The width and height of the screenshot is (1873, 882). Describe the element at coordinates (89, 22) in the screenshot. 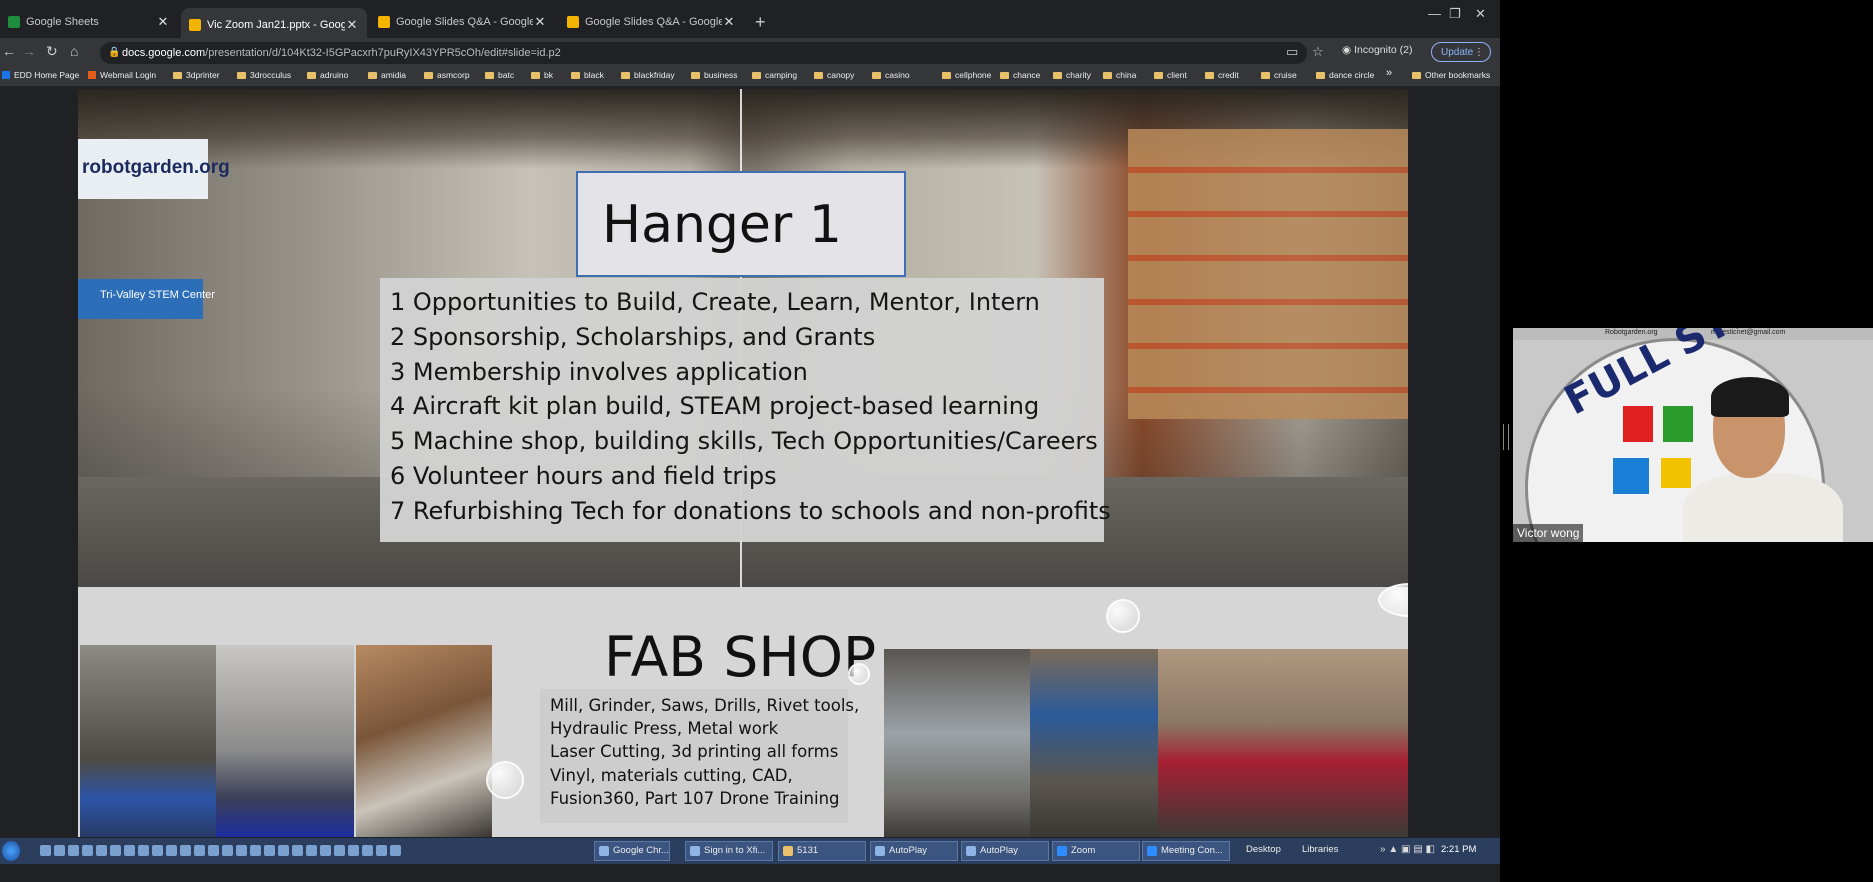

I see `tab-google-sheets: Google Sheets ✕` at that location.